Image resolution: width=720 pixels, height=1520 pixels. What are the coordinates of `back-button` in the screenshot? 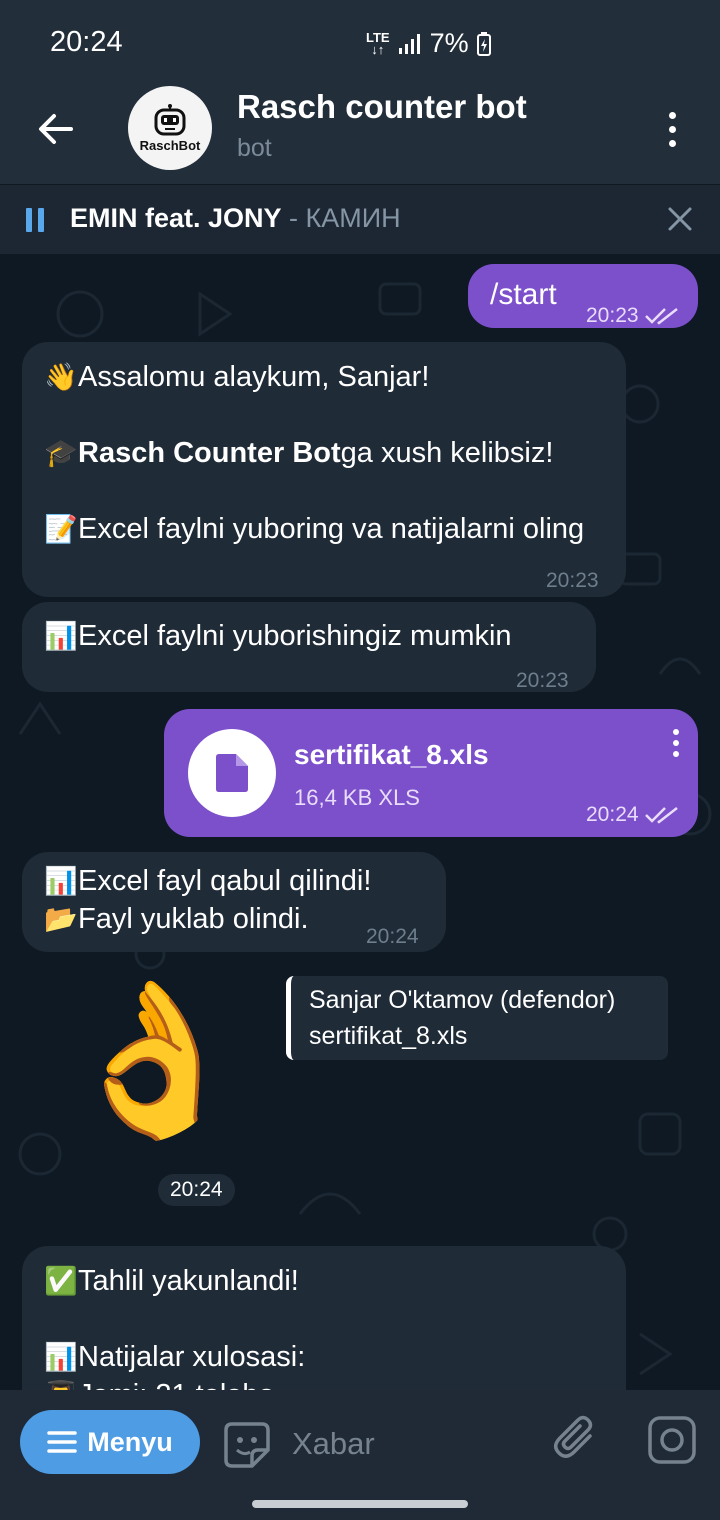 It's located at (55, 129).